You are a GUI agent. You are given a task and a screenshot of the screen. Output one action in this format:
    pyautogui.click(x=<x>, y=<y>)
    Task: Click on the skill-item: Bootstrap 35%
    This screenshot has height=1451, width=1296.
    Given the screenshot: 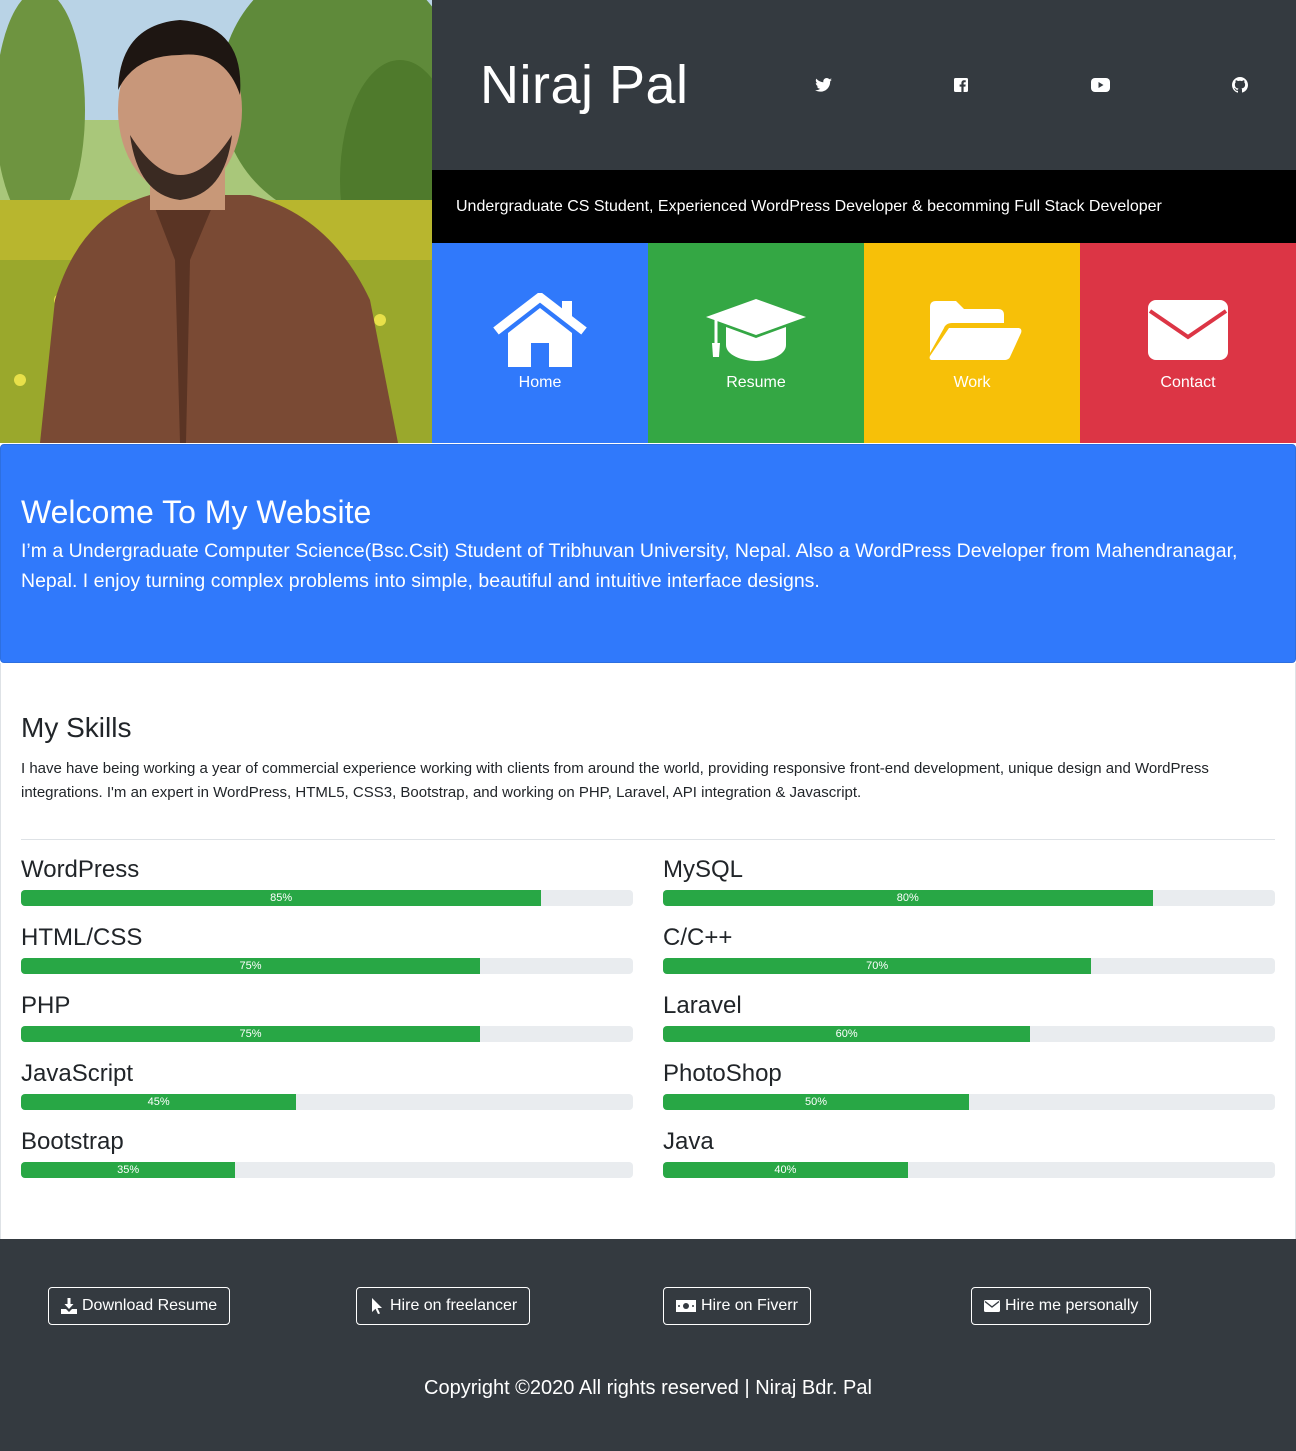 What is the action you would take?
    pyautogui.click(x=327, y=1162)
    